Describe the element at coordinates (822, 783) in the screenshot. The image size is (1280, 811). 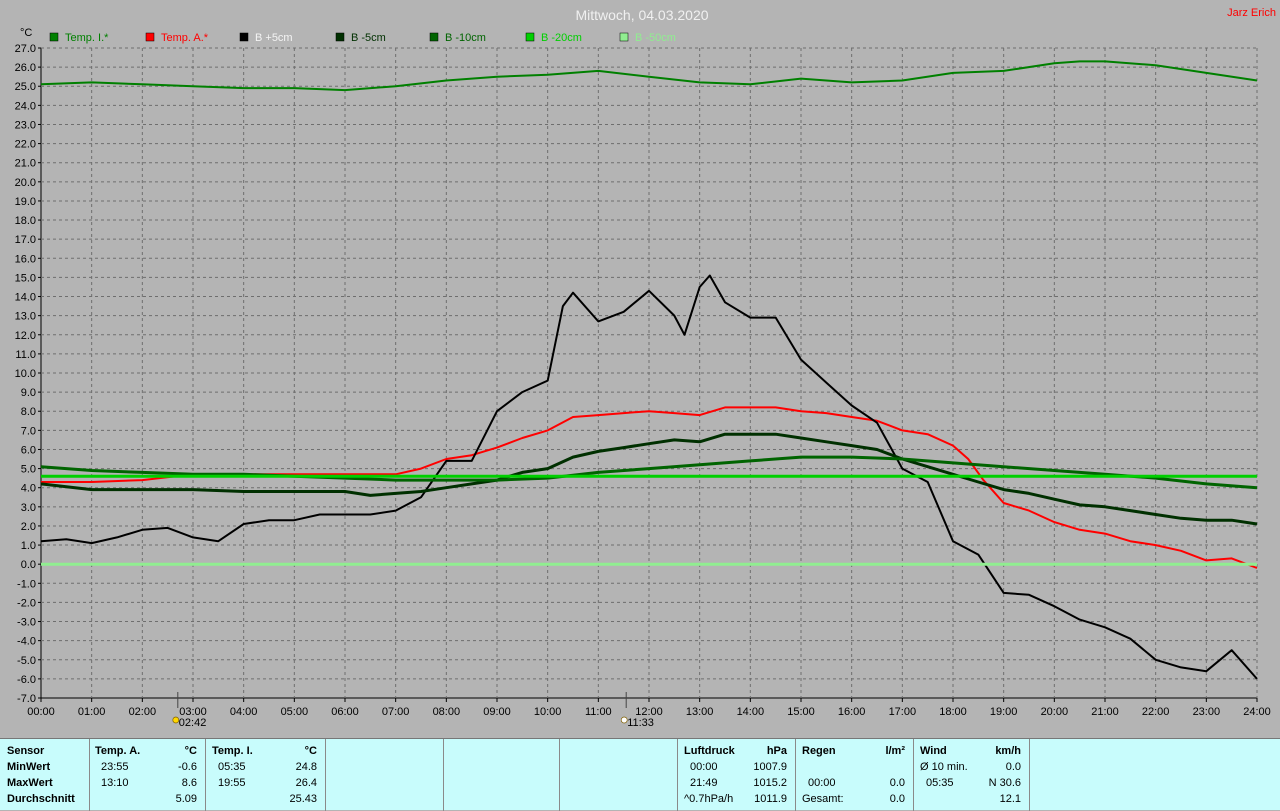
I see `rain-max-time: 00:00` at that location.